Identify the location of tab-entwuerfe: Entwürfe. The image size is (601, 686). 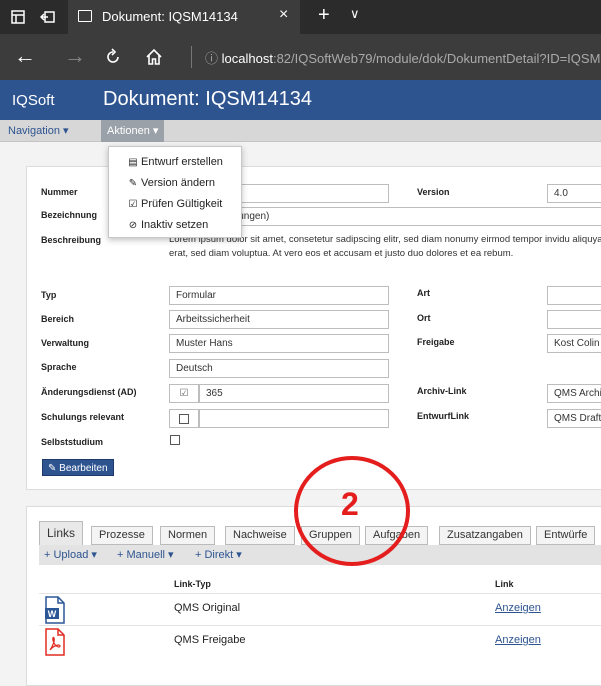
(566, 535).